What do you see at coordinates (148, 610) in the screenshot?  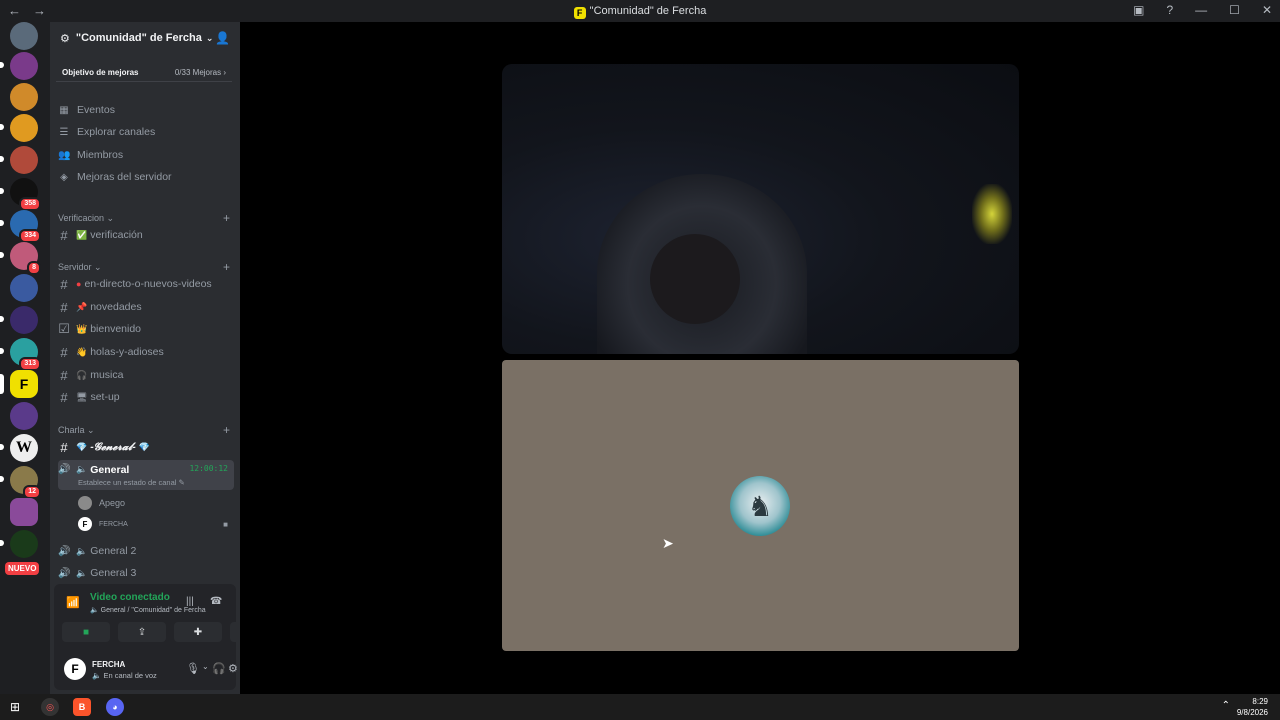 I see `voice-location: 🔈 General / "Comunidad" de Fercha` at bounding box center [148, 610].